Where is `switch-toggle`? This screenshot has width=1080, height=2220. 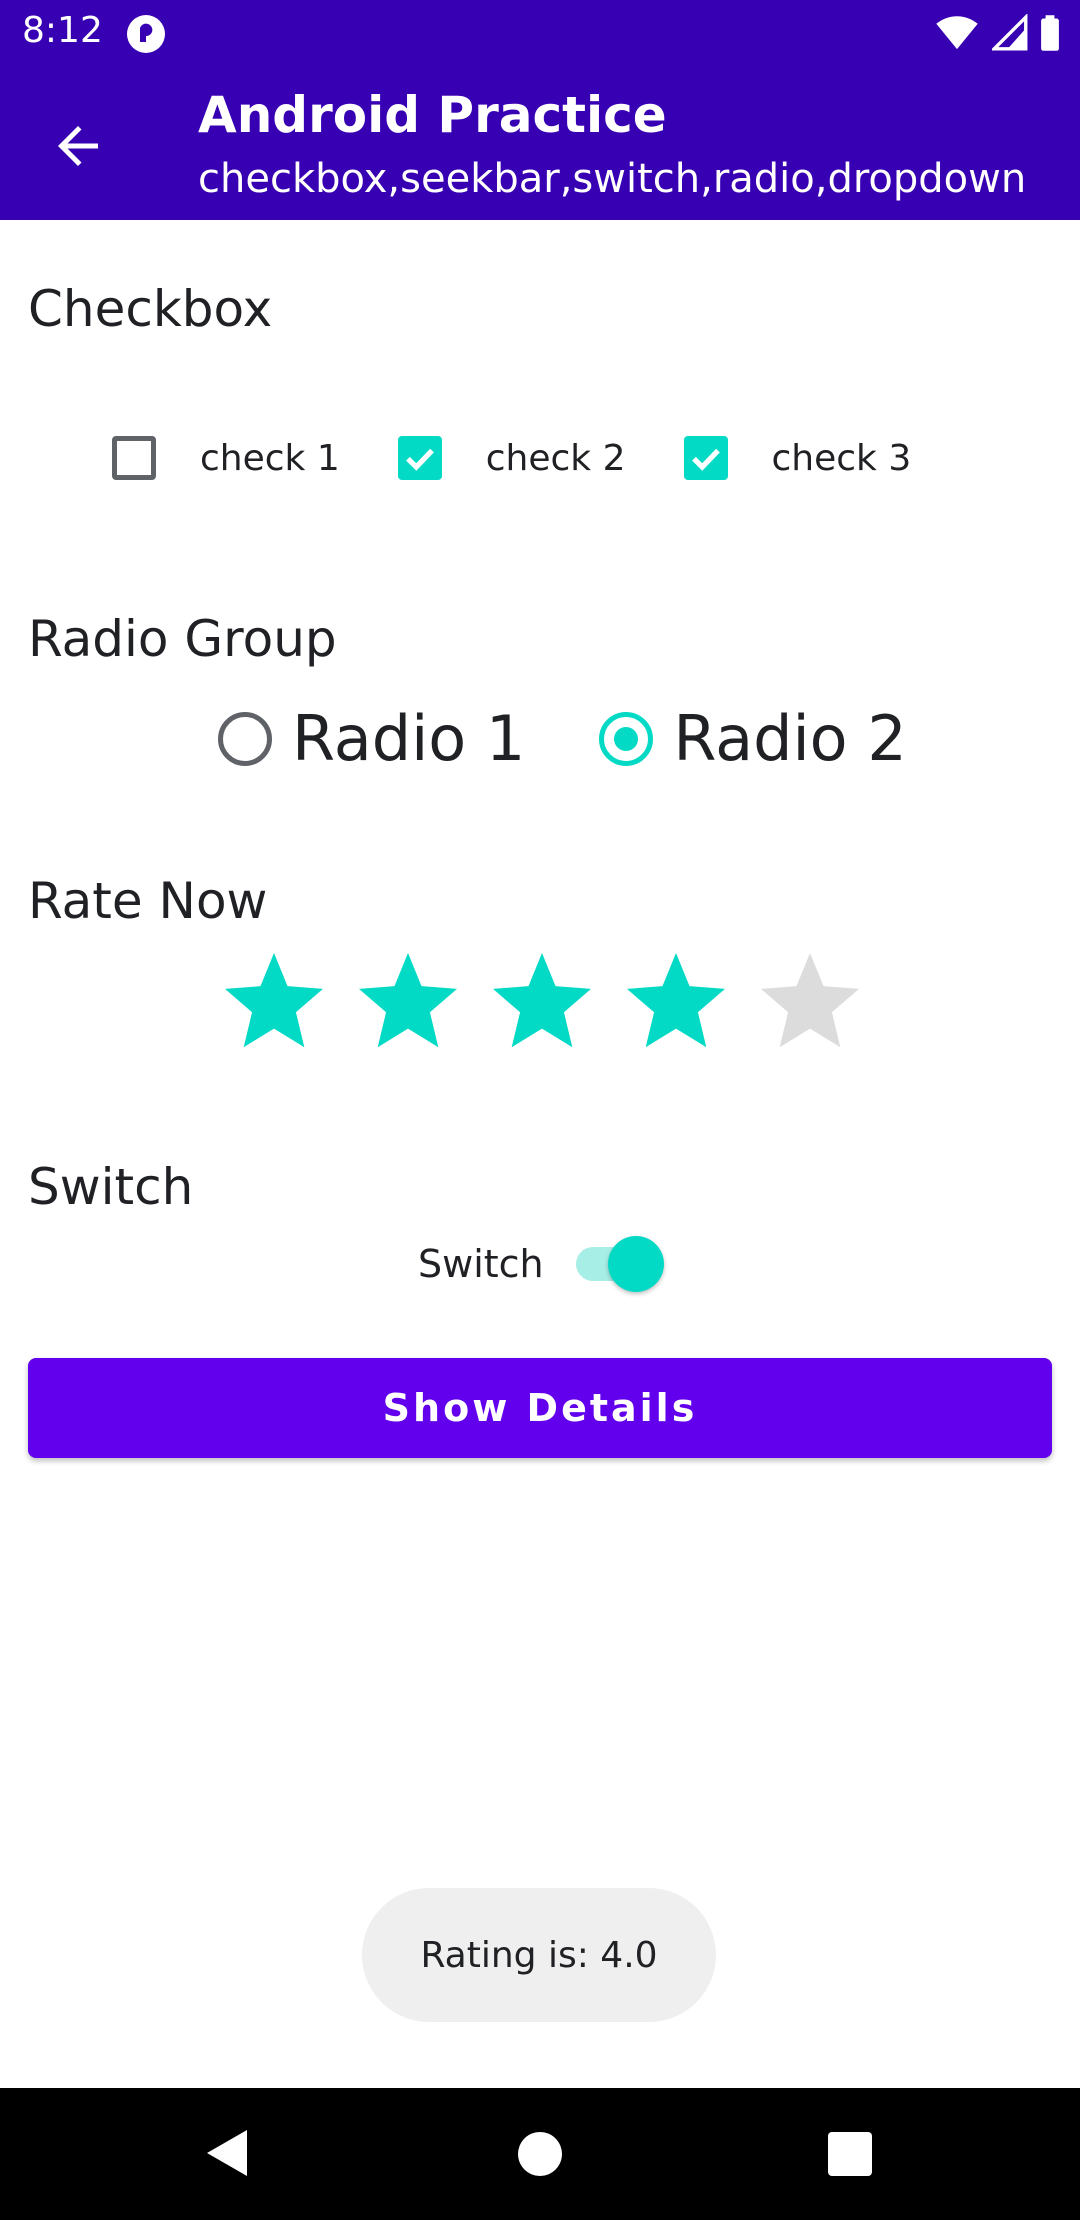
switch-toggle is located at coordinates (619, 1264).